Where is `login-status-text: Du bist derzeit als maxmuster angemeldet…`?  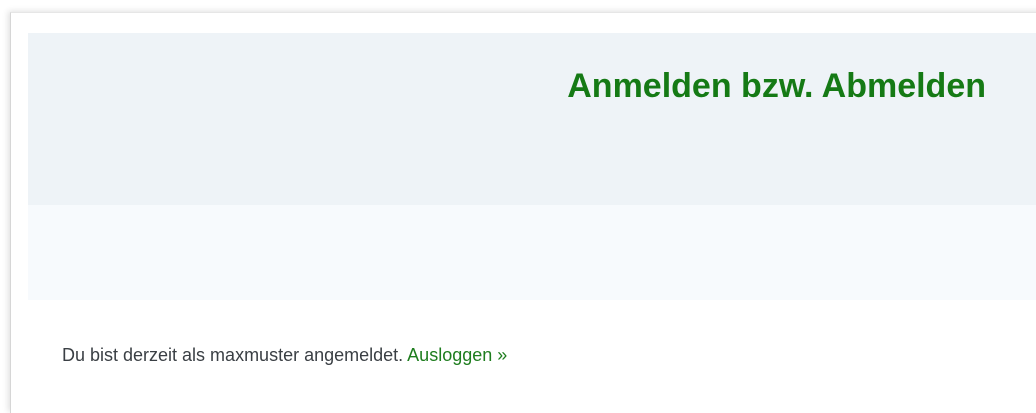
login-status-text: Du bist derzeit als maxmuster angemeldet… is located at coordinates (233, 355).